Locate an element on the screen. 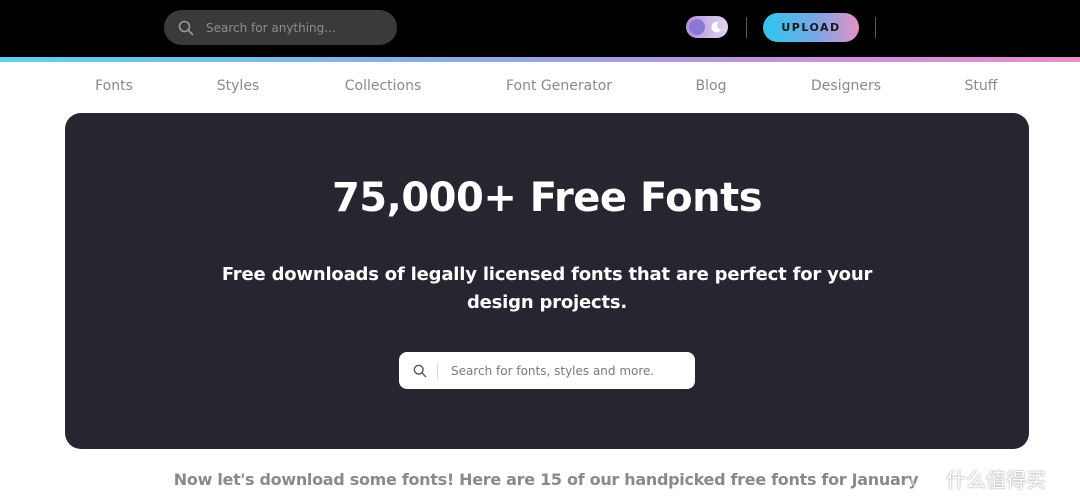 This screenshot has height=502, width=1080. global-search-input is located at coordinates (291, 27).